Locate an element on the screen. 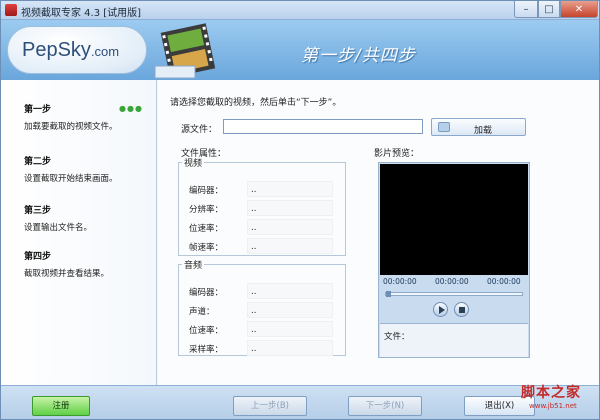 The width and height of the screenshot is (600, 420). audio-group: 音频 编码器： .. 声道： .. 位速率： .. 采样率： .. is located at coordinates (262, 307).